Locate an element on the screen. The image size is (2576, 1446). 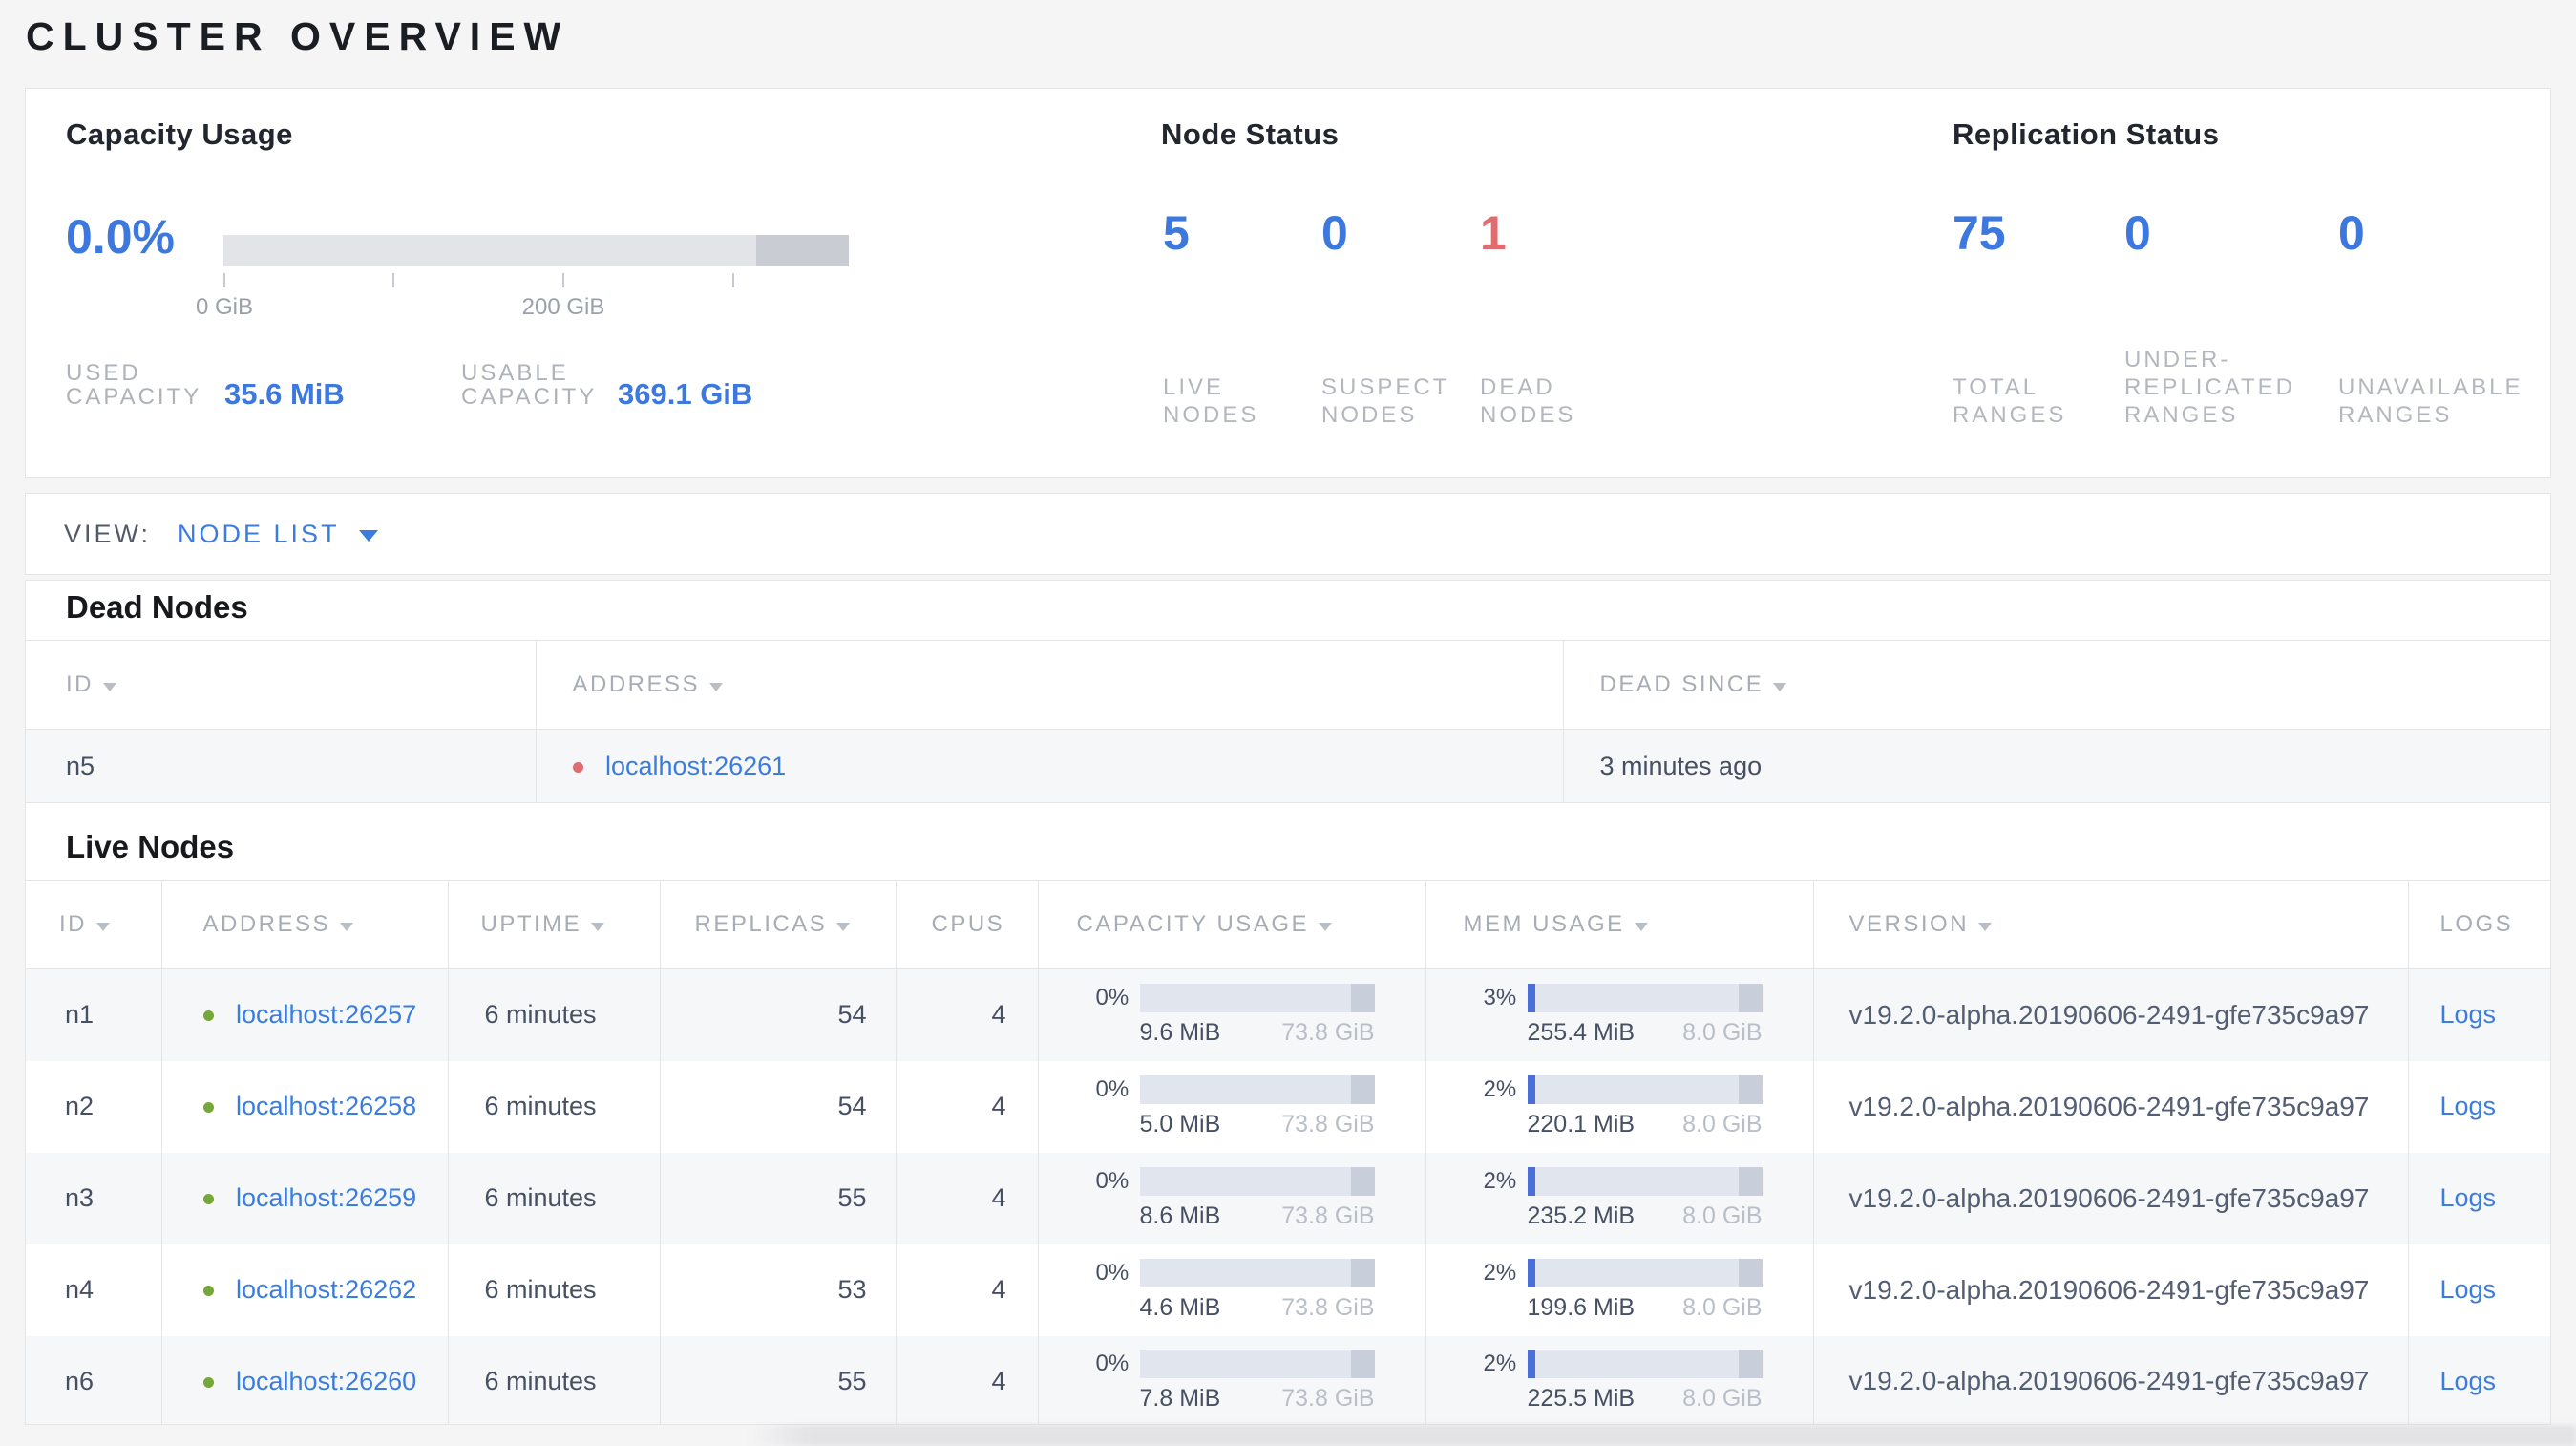
total-ranges-stat: 75 TOTAL RANGES is located at coordinates (2034, 275).